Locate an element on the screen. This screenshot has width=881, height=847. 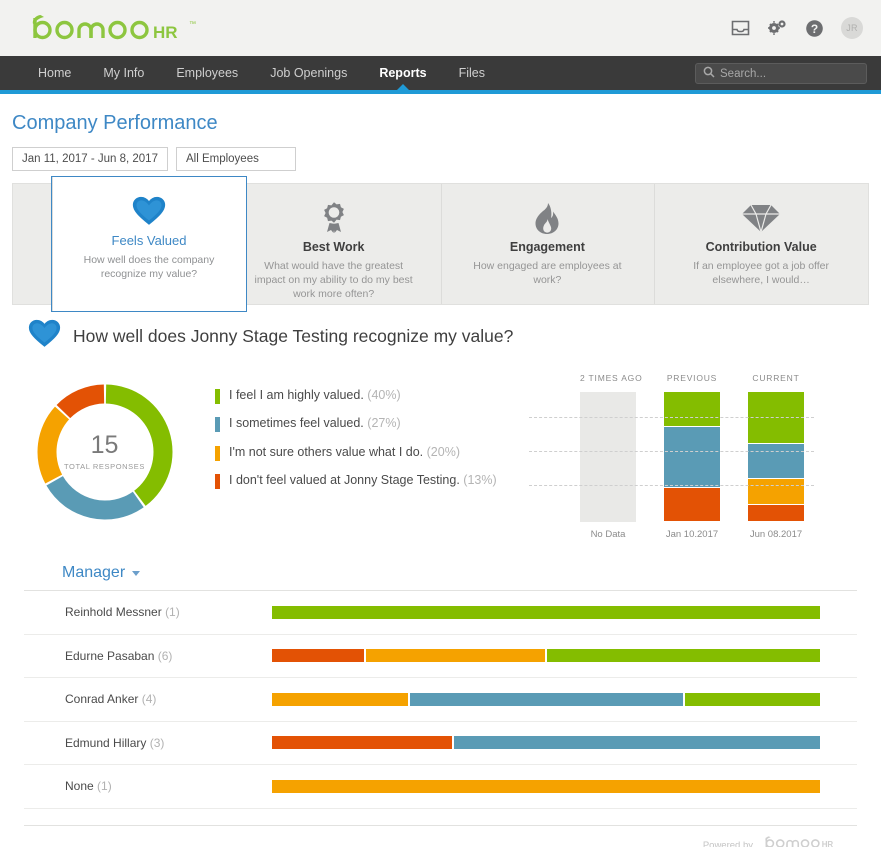
manager-response-count: (1) is located at coordinates (172, 612).